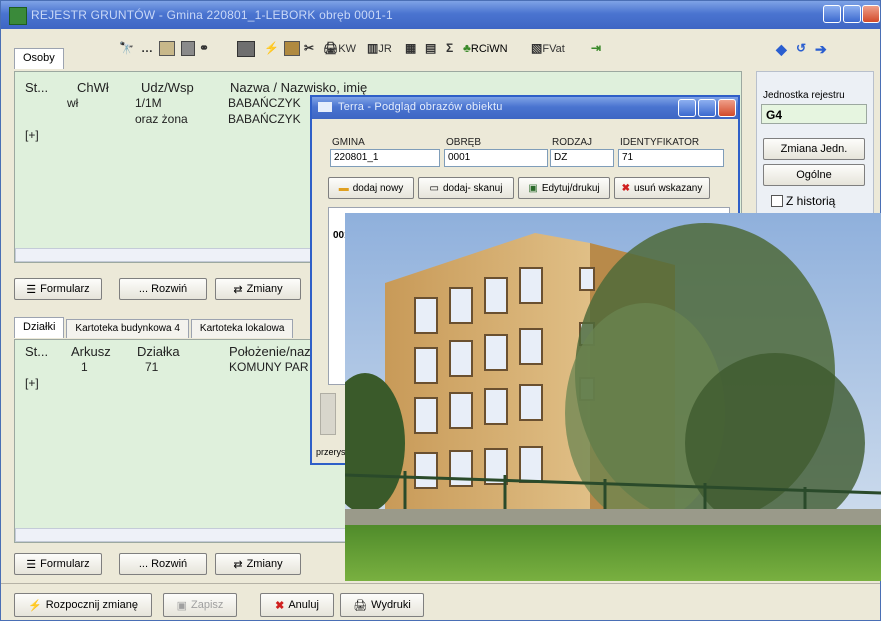  I want to click on rozwin-bottom-button: ... Rozwiń, so click(163, 564).